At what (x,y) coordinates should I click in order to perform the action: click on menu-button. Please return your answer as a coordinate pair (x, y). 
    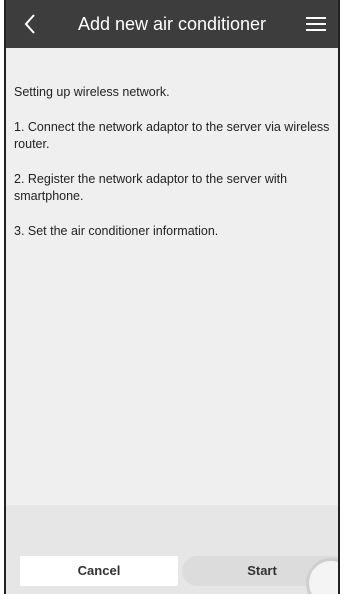
    Looking at the image, I should click on (316, 24).